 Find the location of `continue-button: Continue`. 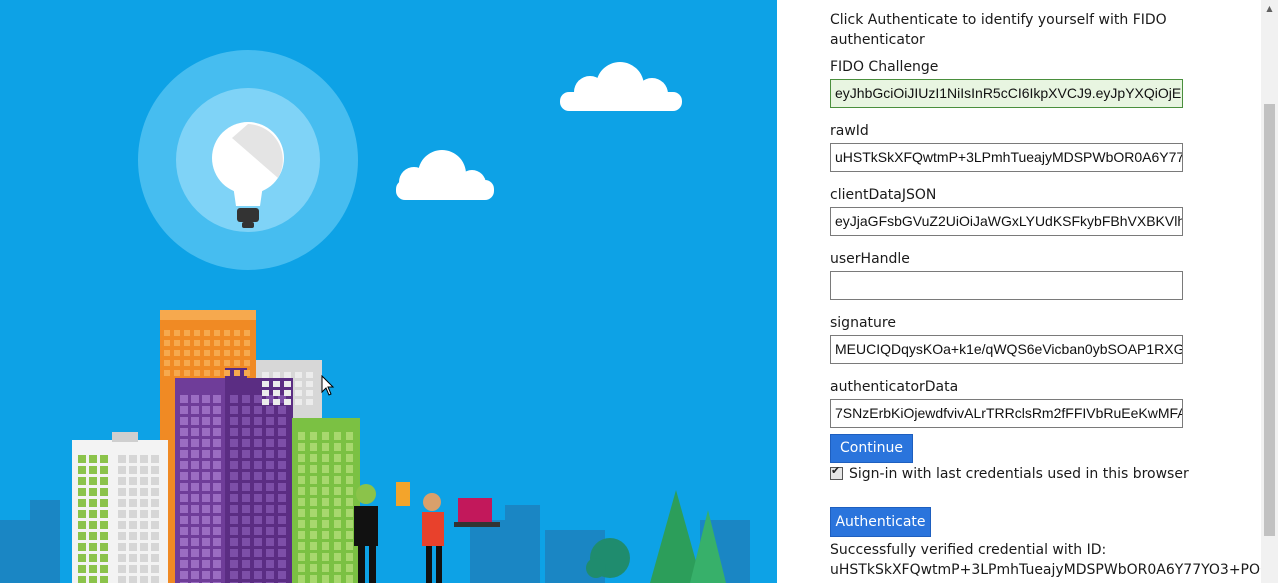

continue-button: Continue is located at coordinates (871, 448).